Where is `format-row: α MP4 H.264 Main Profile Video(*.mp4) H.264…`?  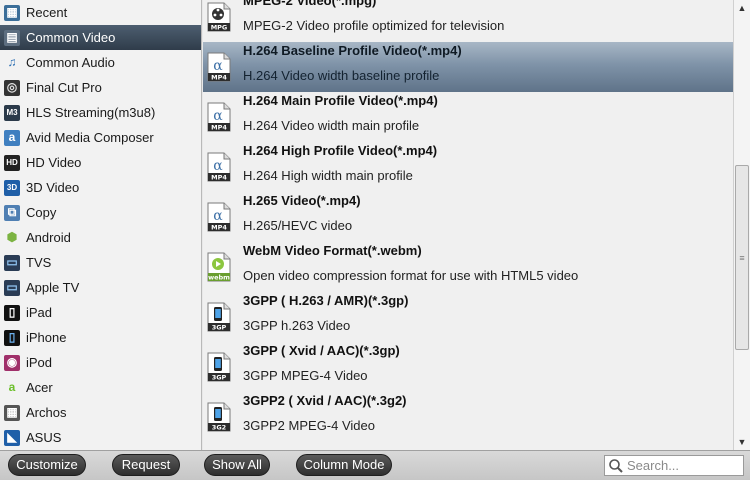
format-row: α MP4 H.264 Main Profile Video(*.mp4) H.264… is located at coordinates (468, 117).